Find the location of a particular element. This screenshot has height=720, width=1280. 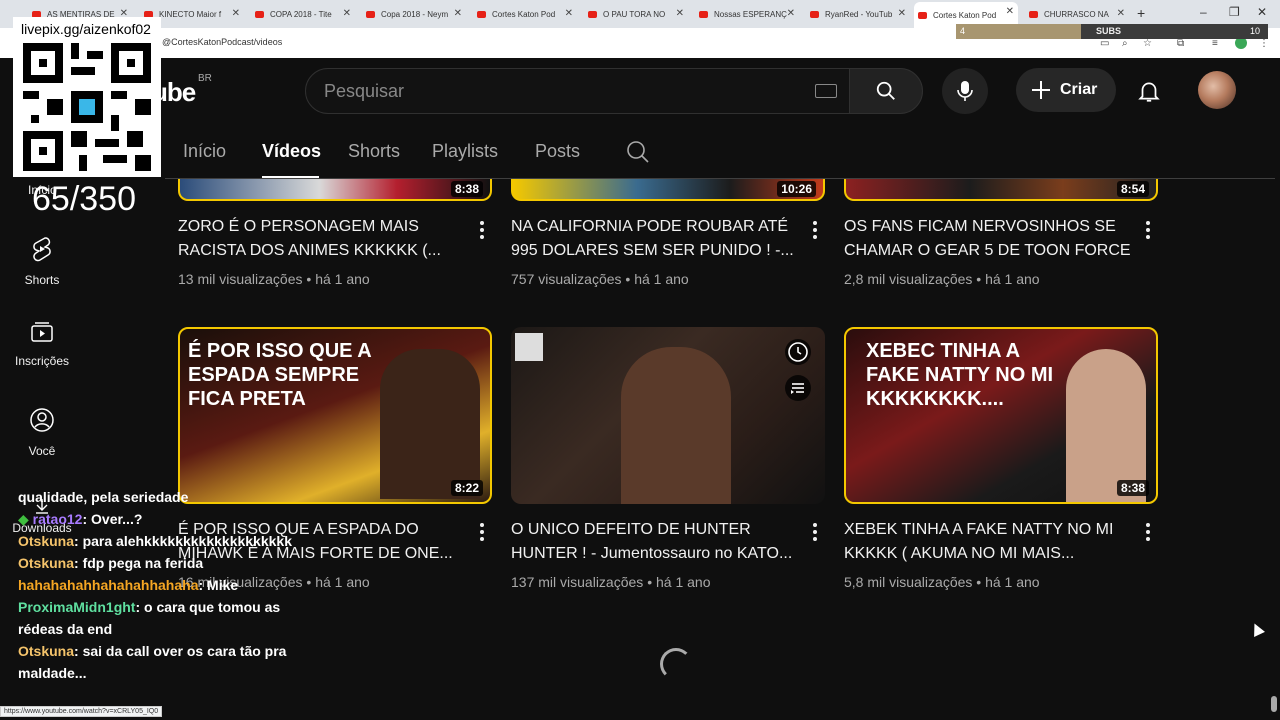

chat-message: hahahahahhahahahhahaha: Mike is located at coordinates (128, 585).